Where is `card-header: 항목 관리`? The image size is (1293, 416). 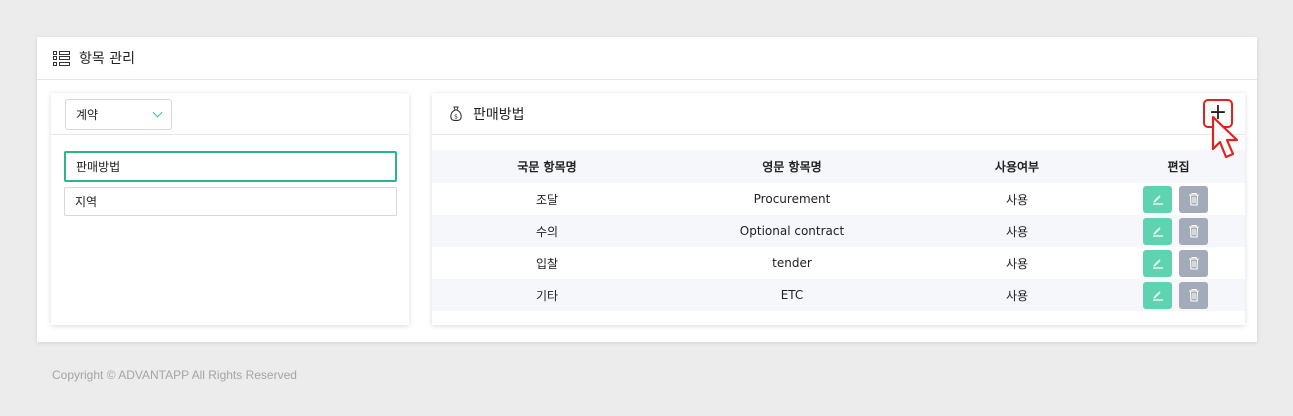
card-header: 항목 관리 is located at coordinates (647, 58).